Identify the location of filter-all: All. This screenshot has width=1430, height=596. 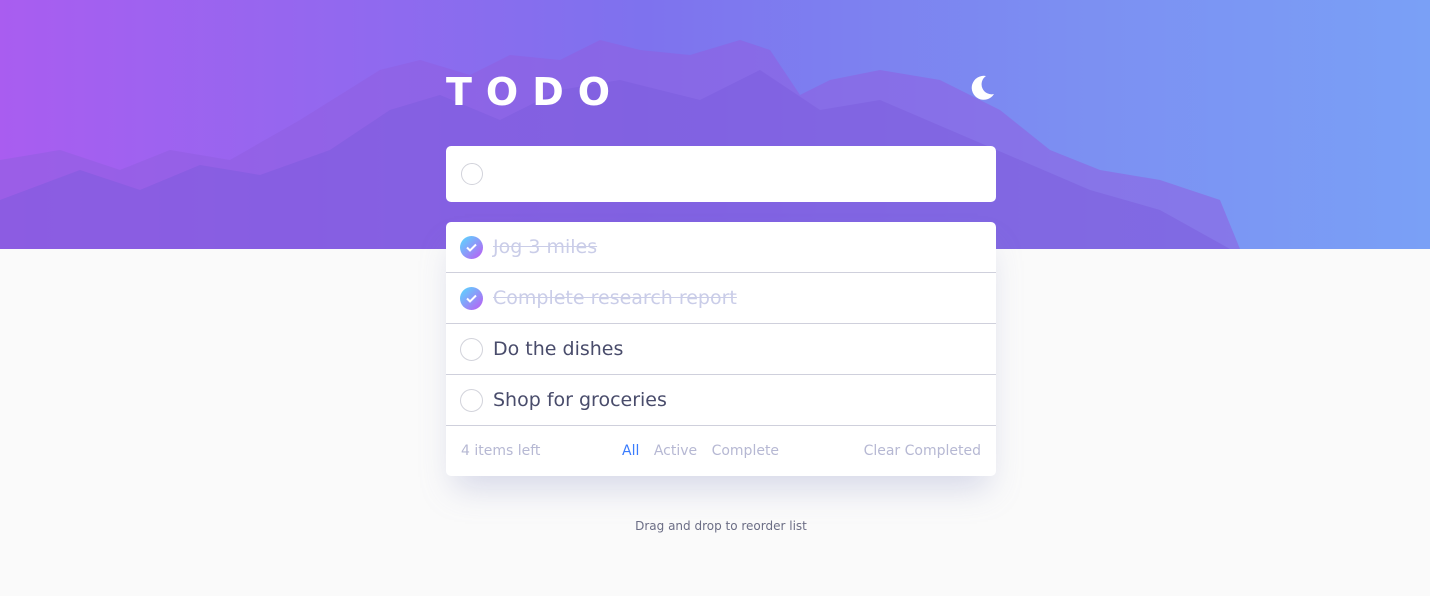
(630, 451).